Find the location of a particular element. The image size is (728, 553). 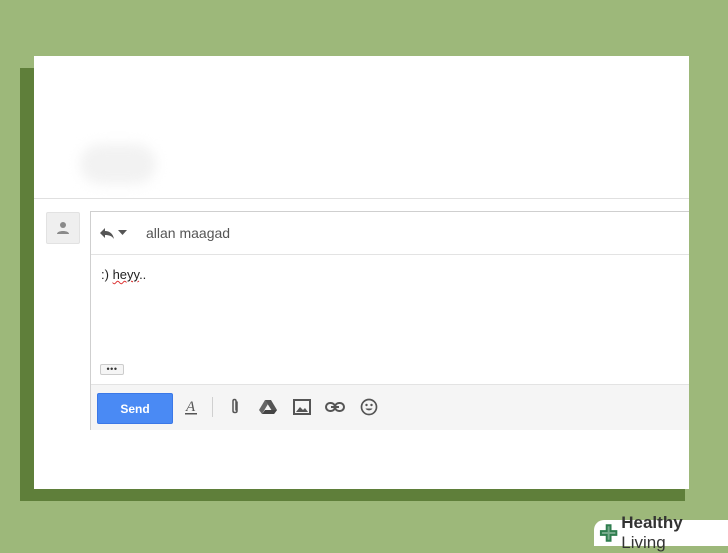

drive-icon is located at coordinates (268, 407).